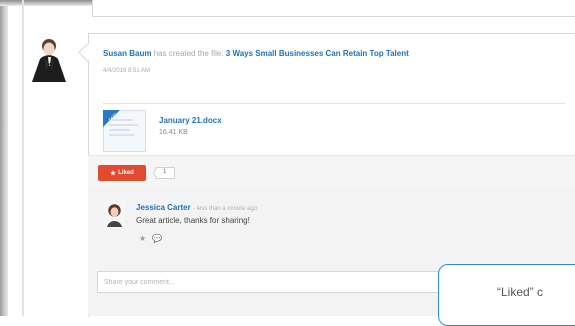  Describe the element at coordinates (334, 103) in the screenshot. I see `divider` at that location.